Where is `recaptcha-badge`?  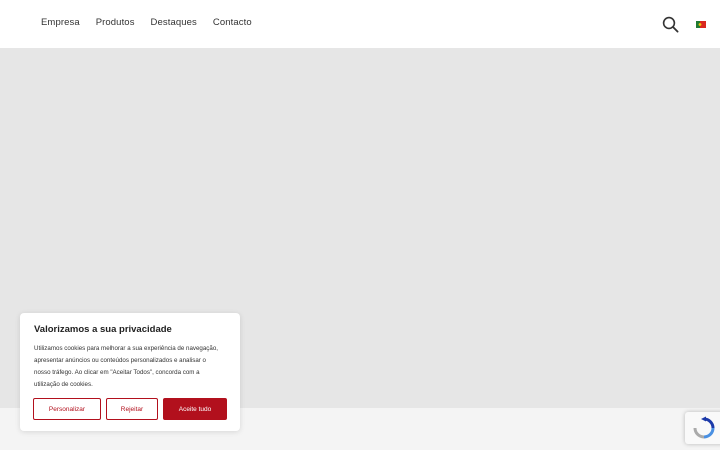 recaptcha-badge is located at coordinates (702, 428).